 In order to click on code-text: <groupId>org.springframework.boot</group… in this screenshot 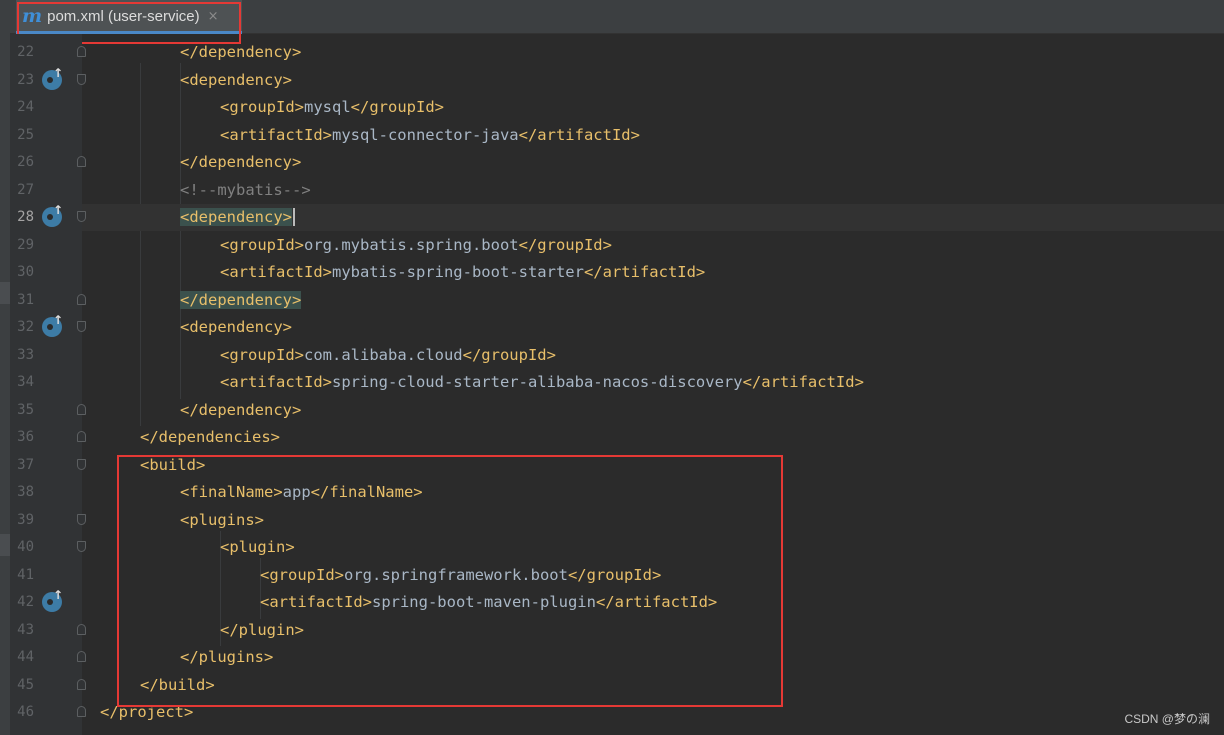, I will do `click(460, 575)`.